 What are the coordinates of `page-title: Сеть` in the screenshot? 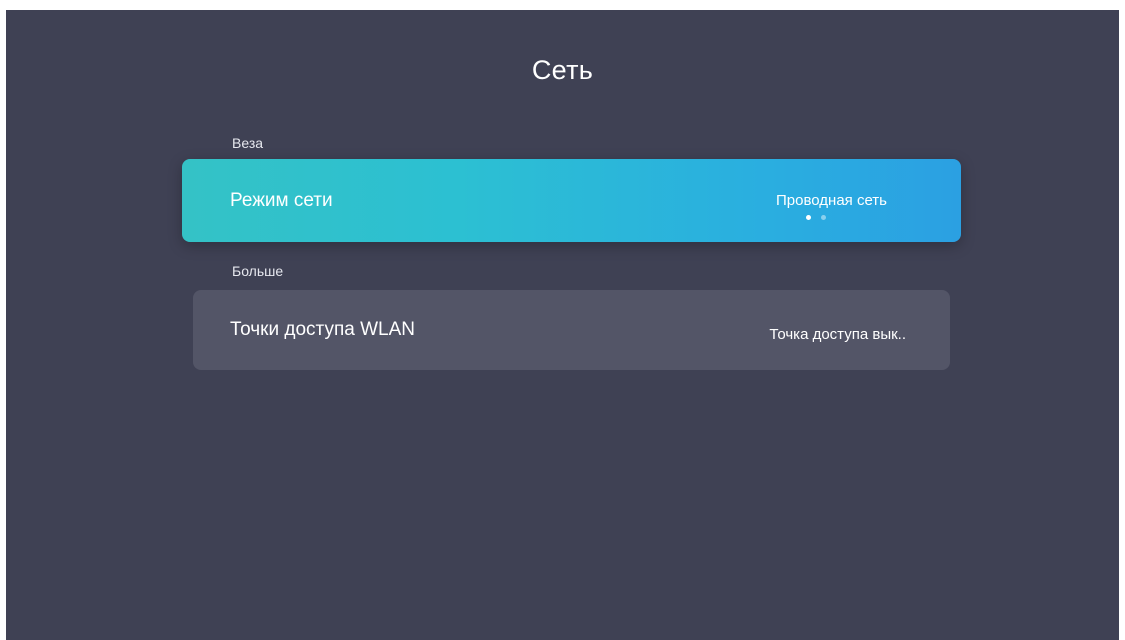 It's located at (562, 70).